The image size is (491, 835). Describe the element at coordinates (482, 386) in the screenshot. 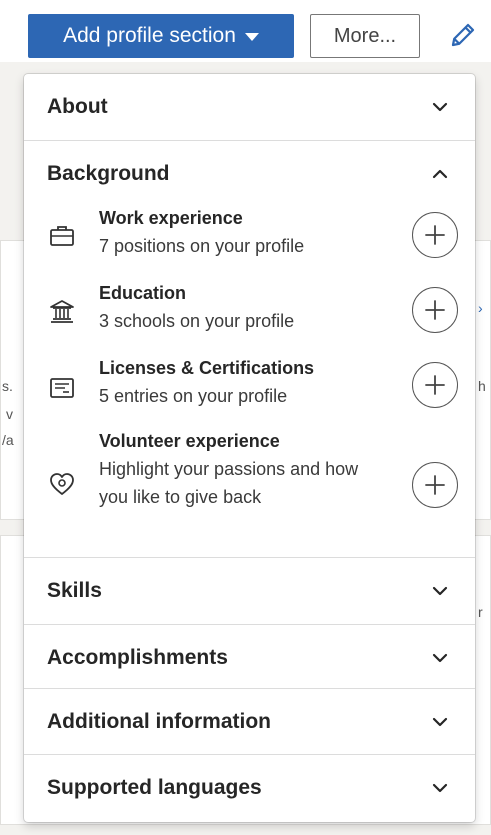

I see `background-text-fragment: h` at that location.